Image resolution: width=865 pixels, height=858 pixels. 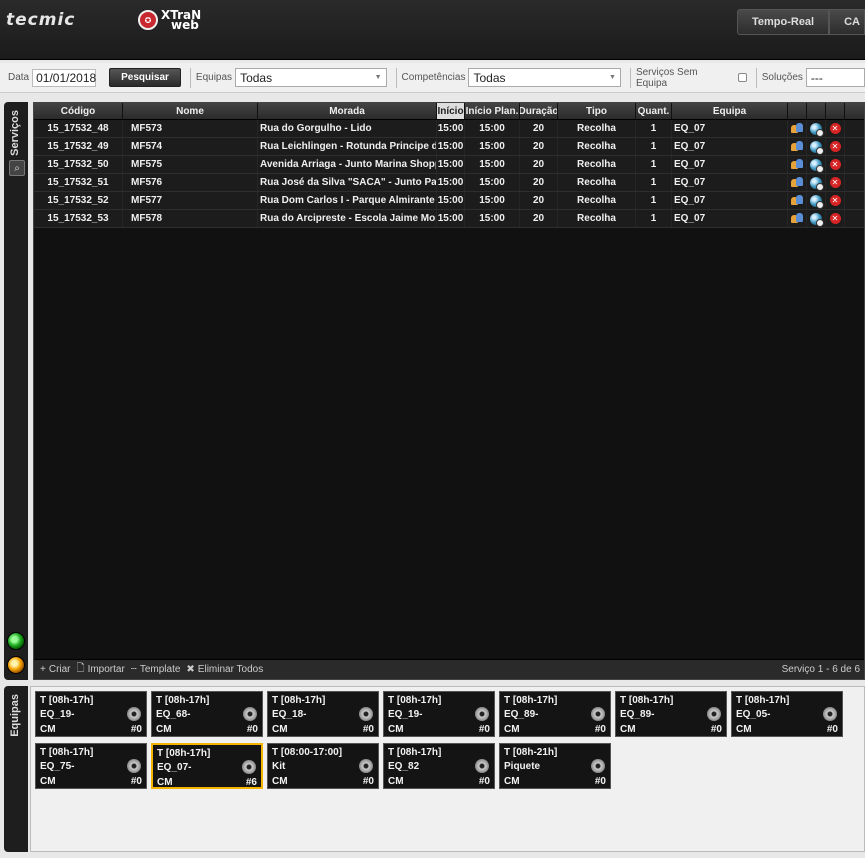 I want to click on template-button: ┄ Template, so click(x=156, y=669).